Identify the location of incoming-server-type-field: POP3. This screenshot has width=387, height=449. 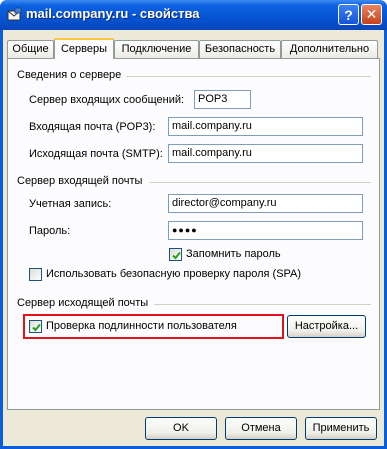
(222, 99).